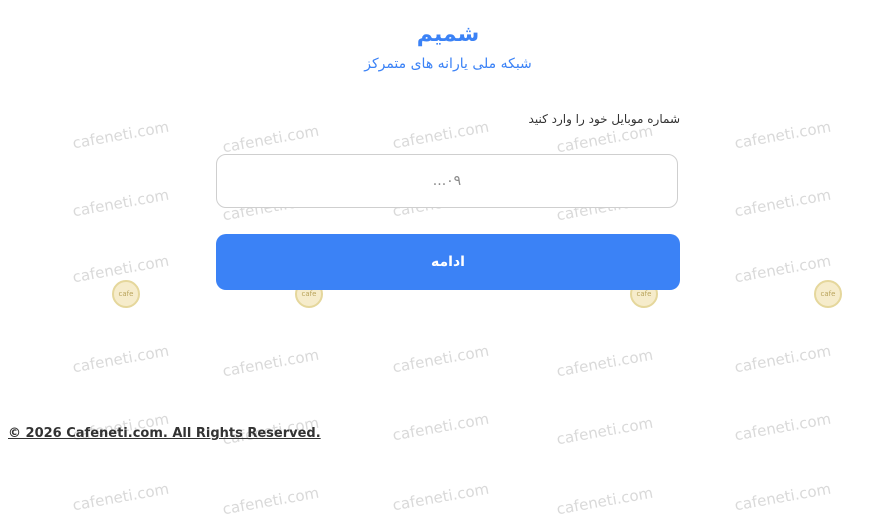 The image size is (869, 531). Describe the element at coordinates (604, 119) in the screenshot. I see `phone-label: شماره موبایل خود را وارد کنید` at that location.